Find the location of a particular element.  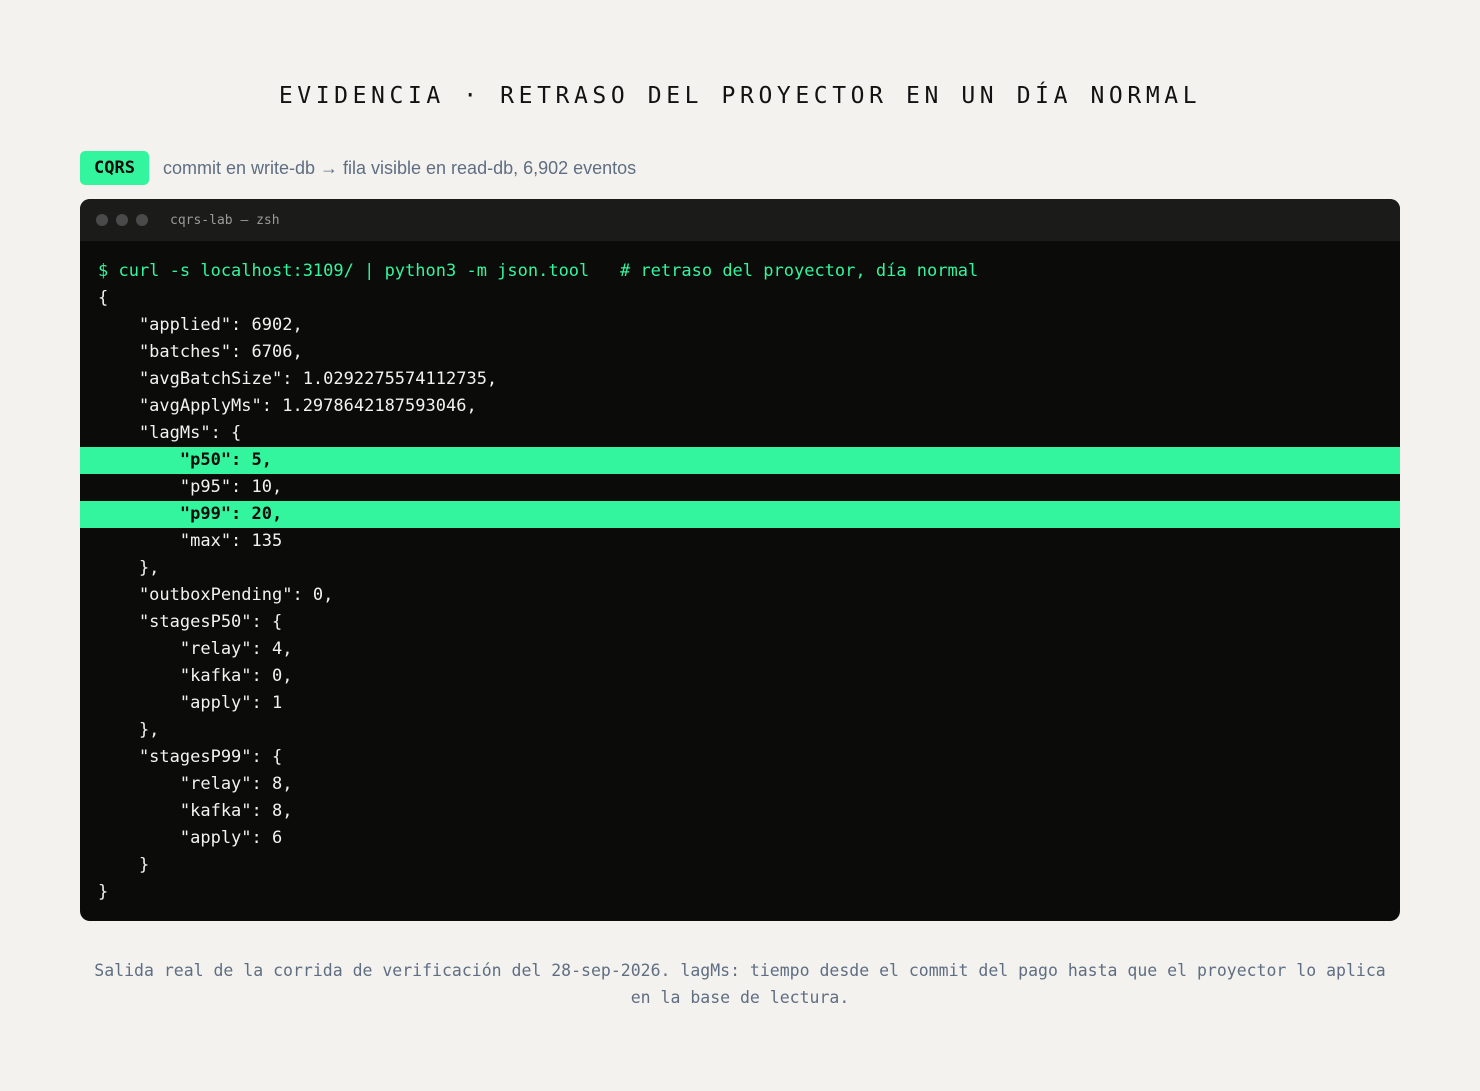

output-line: "p95": 10, is located at coordinates (190, 487).